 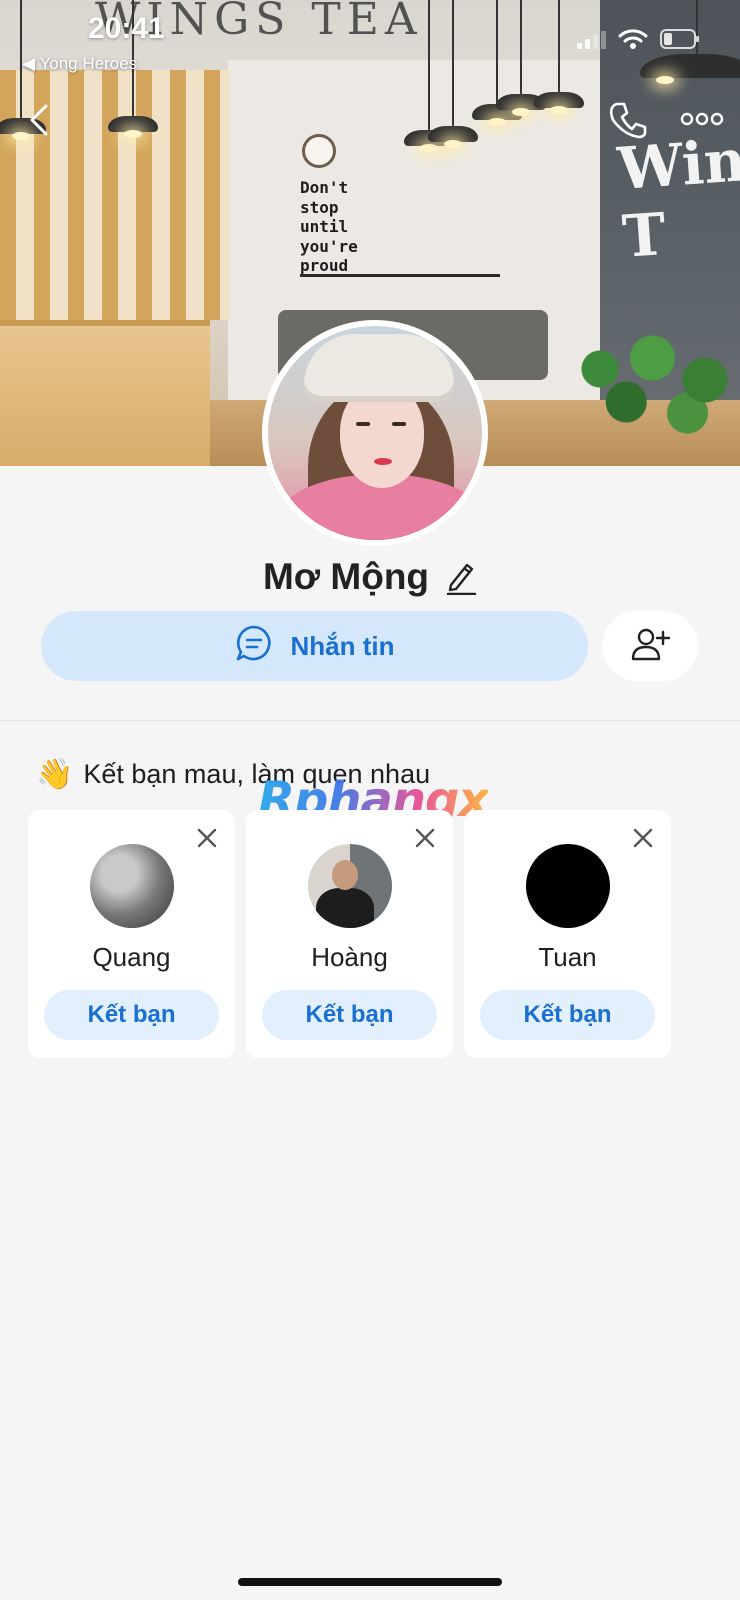 I want to click on cover-counter, so click(x=105, y=393).